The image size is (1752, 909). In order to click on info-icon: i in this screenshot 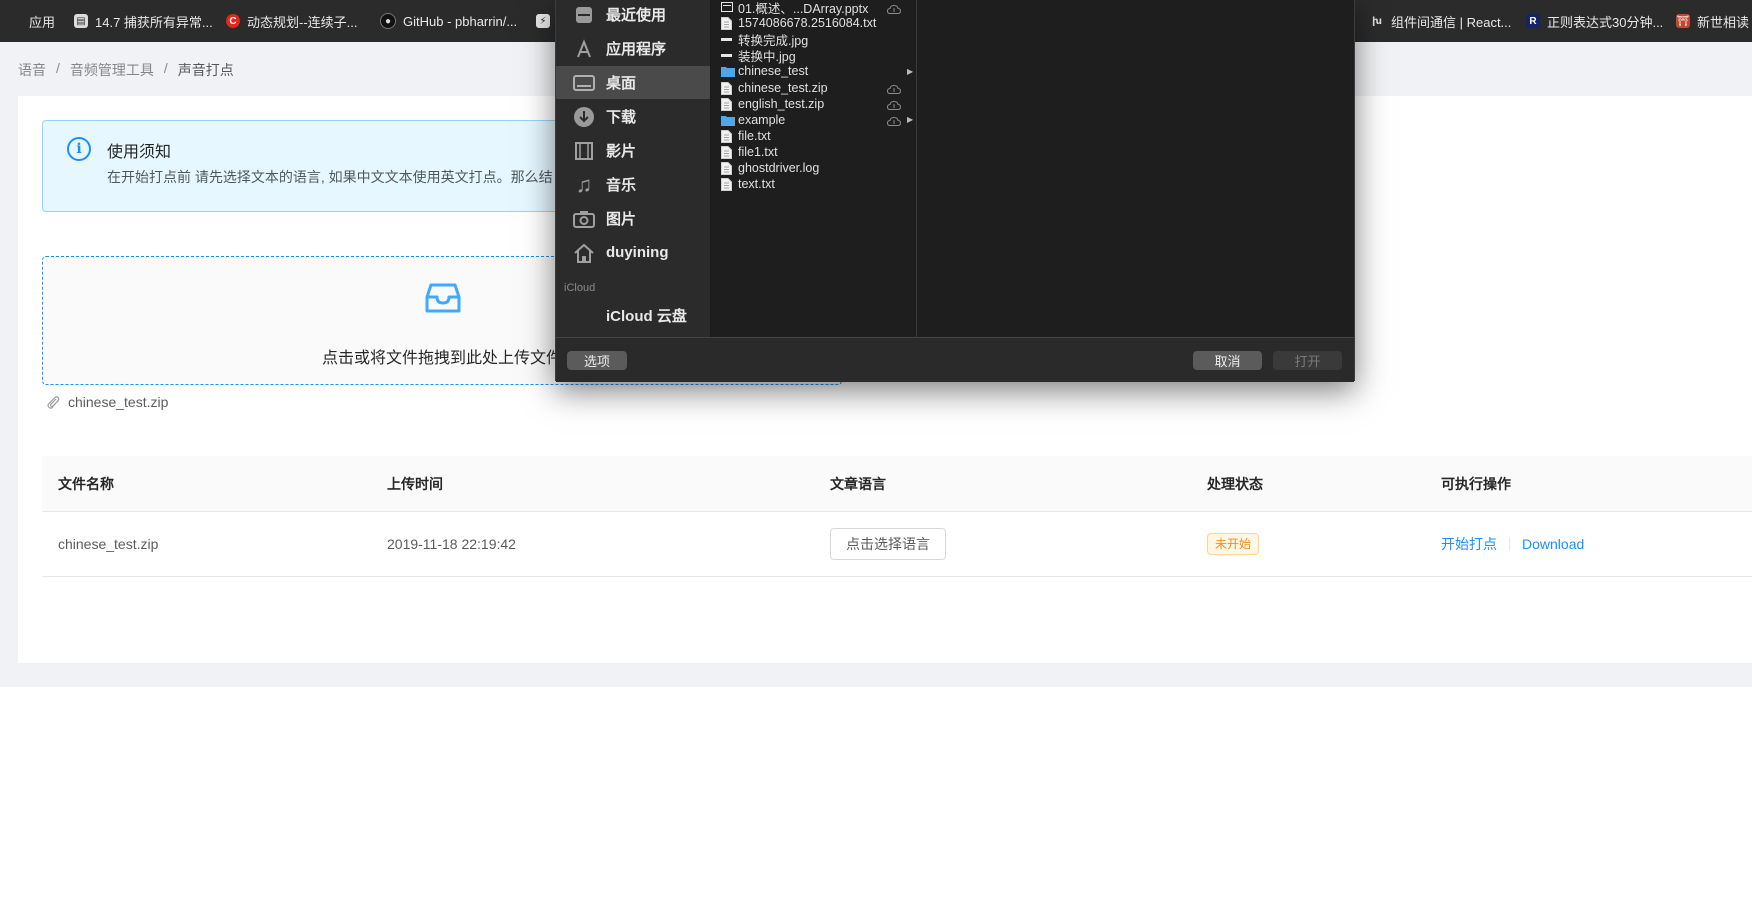, I will do `click(79, 149)`.